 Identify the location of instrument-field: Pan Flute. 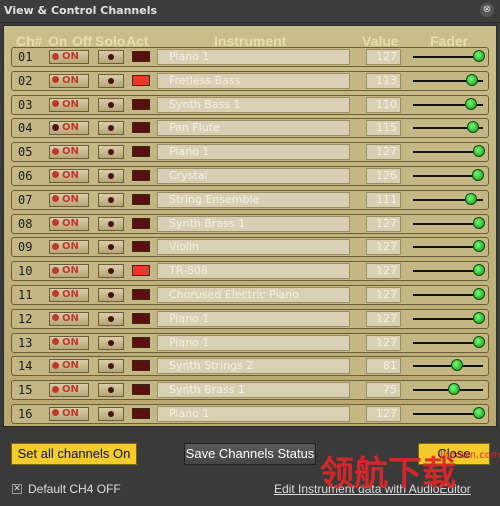
(253, 128).